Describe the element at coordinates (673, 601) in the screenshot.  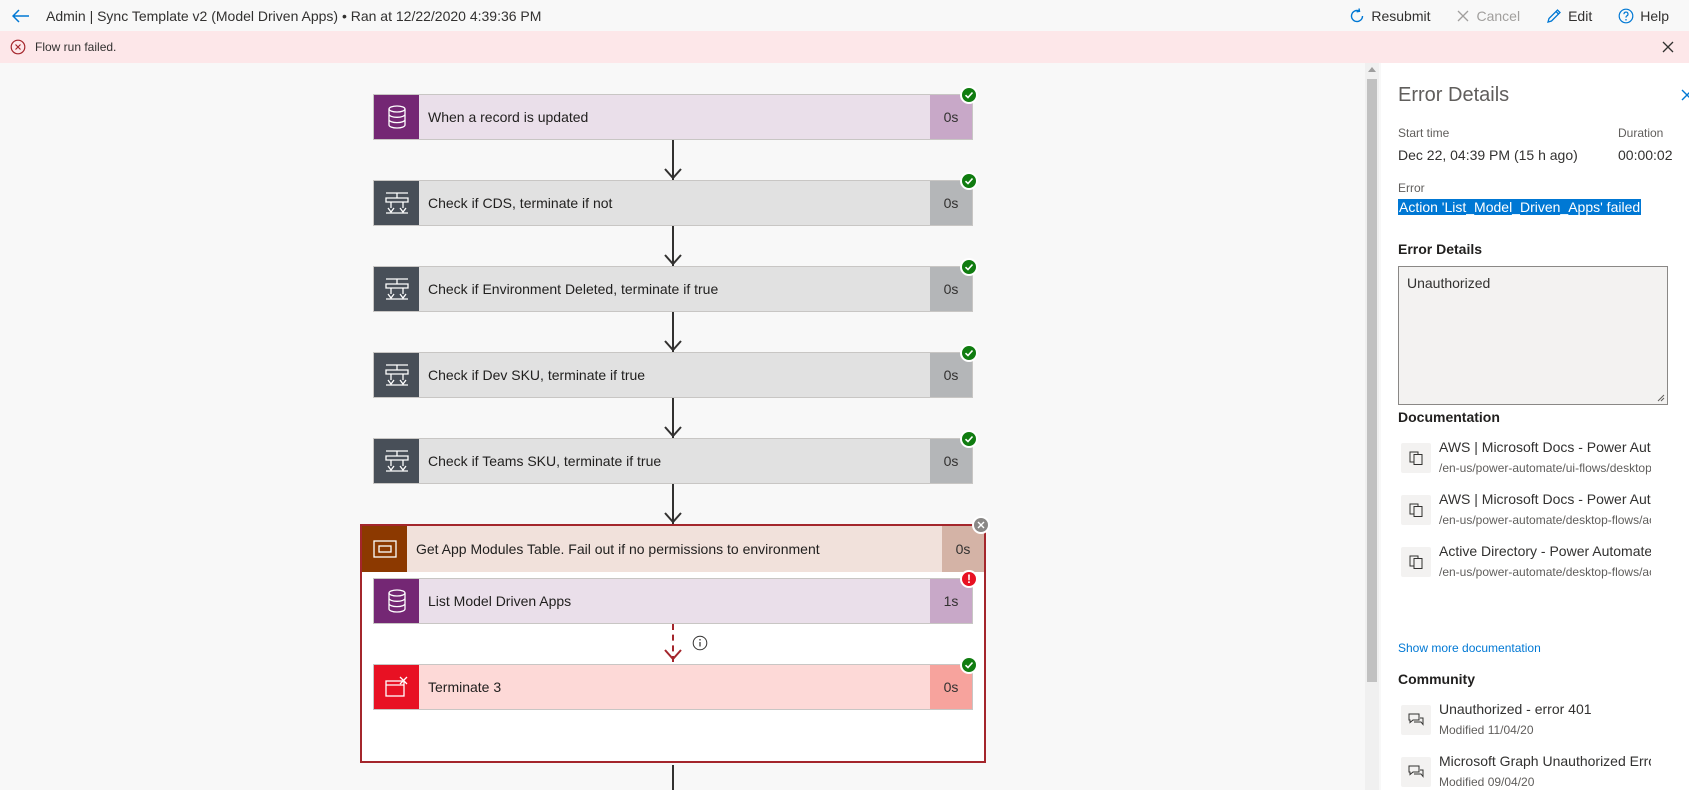
I see `step-list-model-driven-apps: List Model Driven Apps 1s` at that location.